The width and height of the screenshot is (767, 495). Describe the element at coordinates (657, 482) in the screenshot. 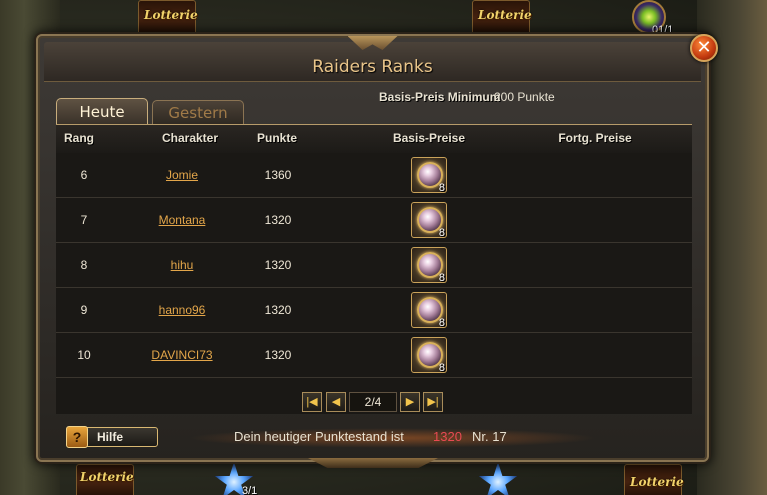

I see `bottom-lottery-label-2: Lotterie` at that location.